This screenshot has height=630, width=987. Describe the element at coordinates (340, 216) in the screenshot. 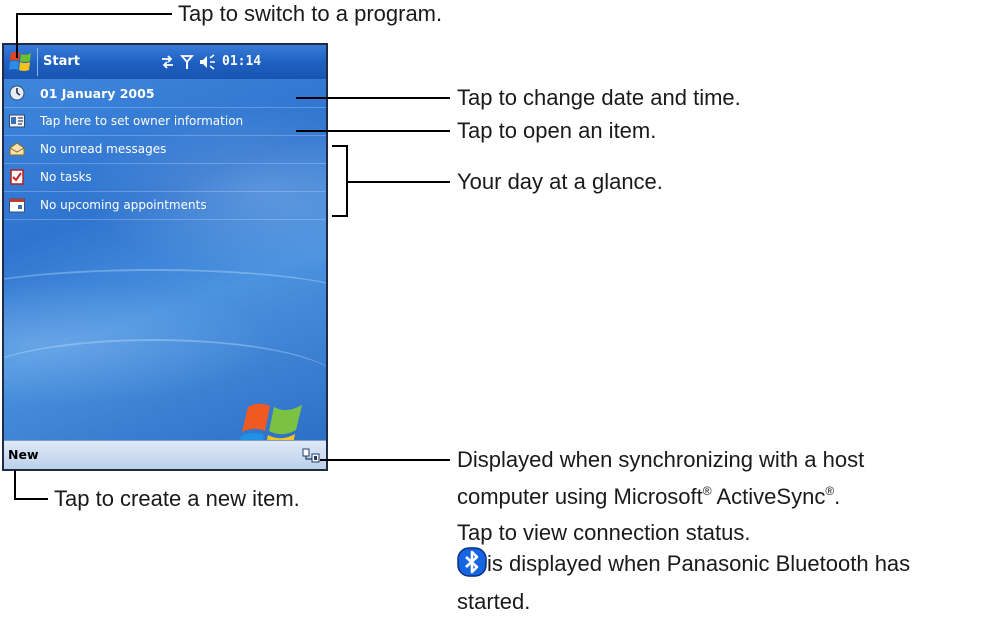

I see `glance-bracket-bottom` at that location.